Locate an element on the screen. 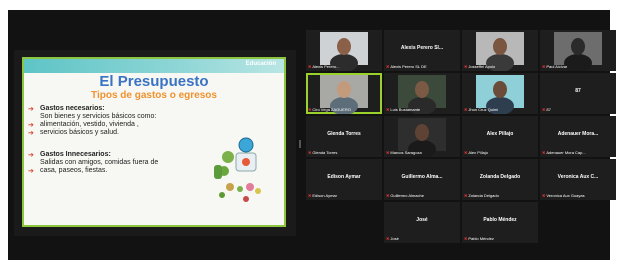 This screenshot has height=268, width=617. participant-name: Alex Pillajo is located at coordinates (500, 134).